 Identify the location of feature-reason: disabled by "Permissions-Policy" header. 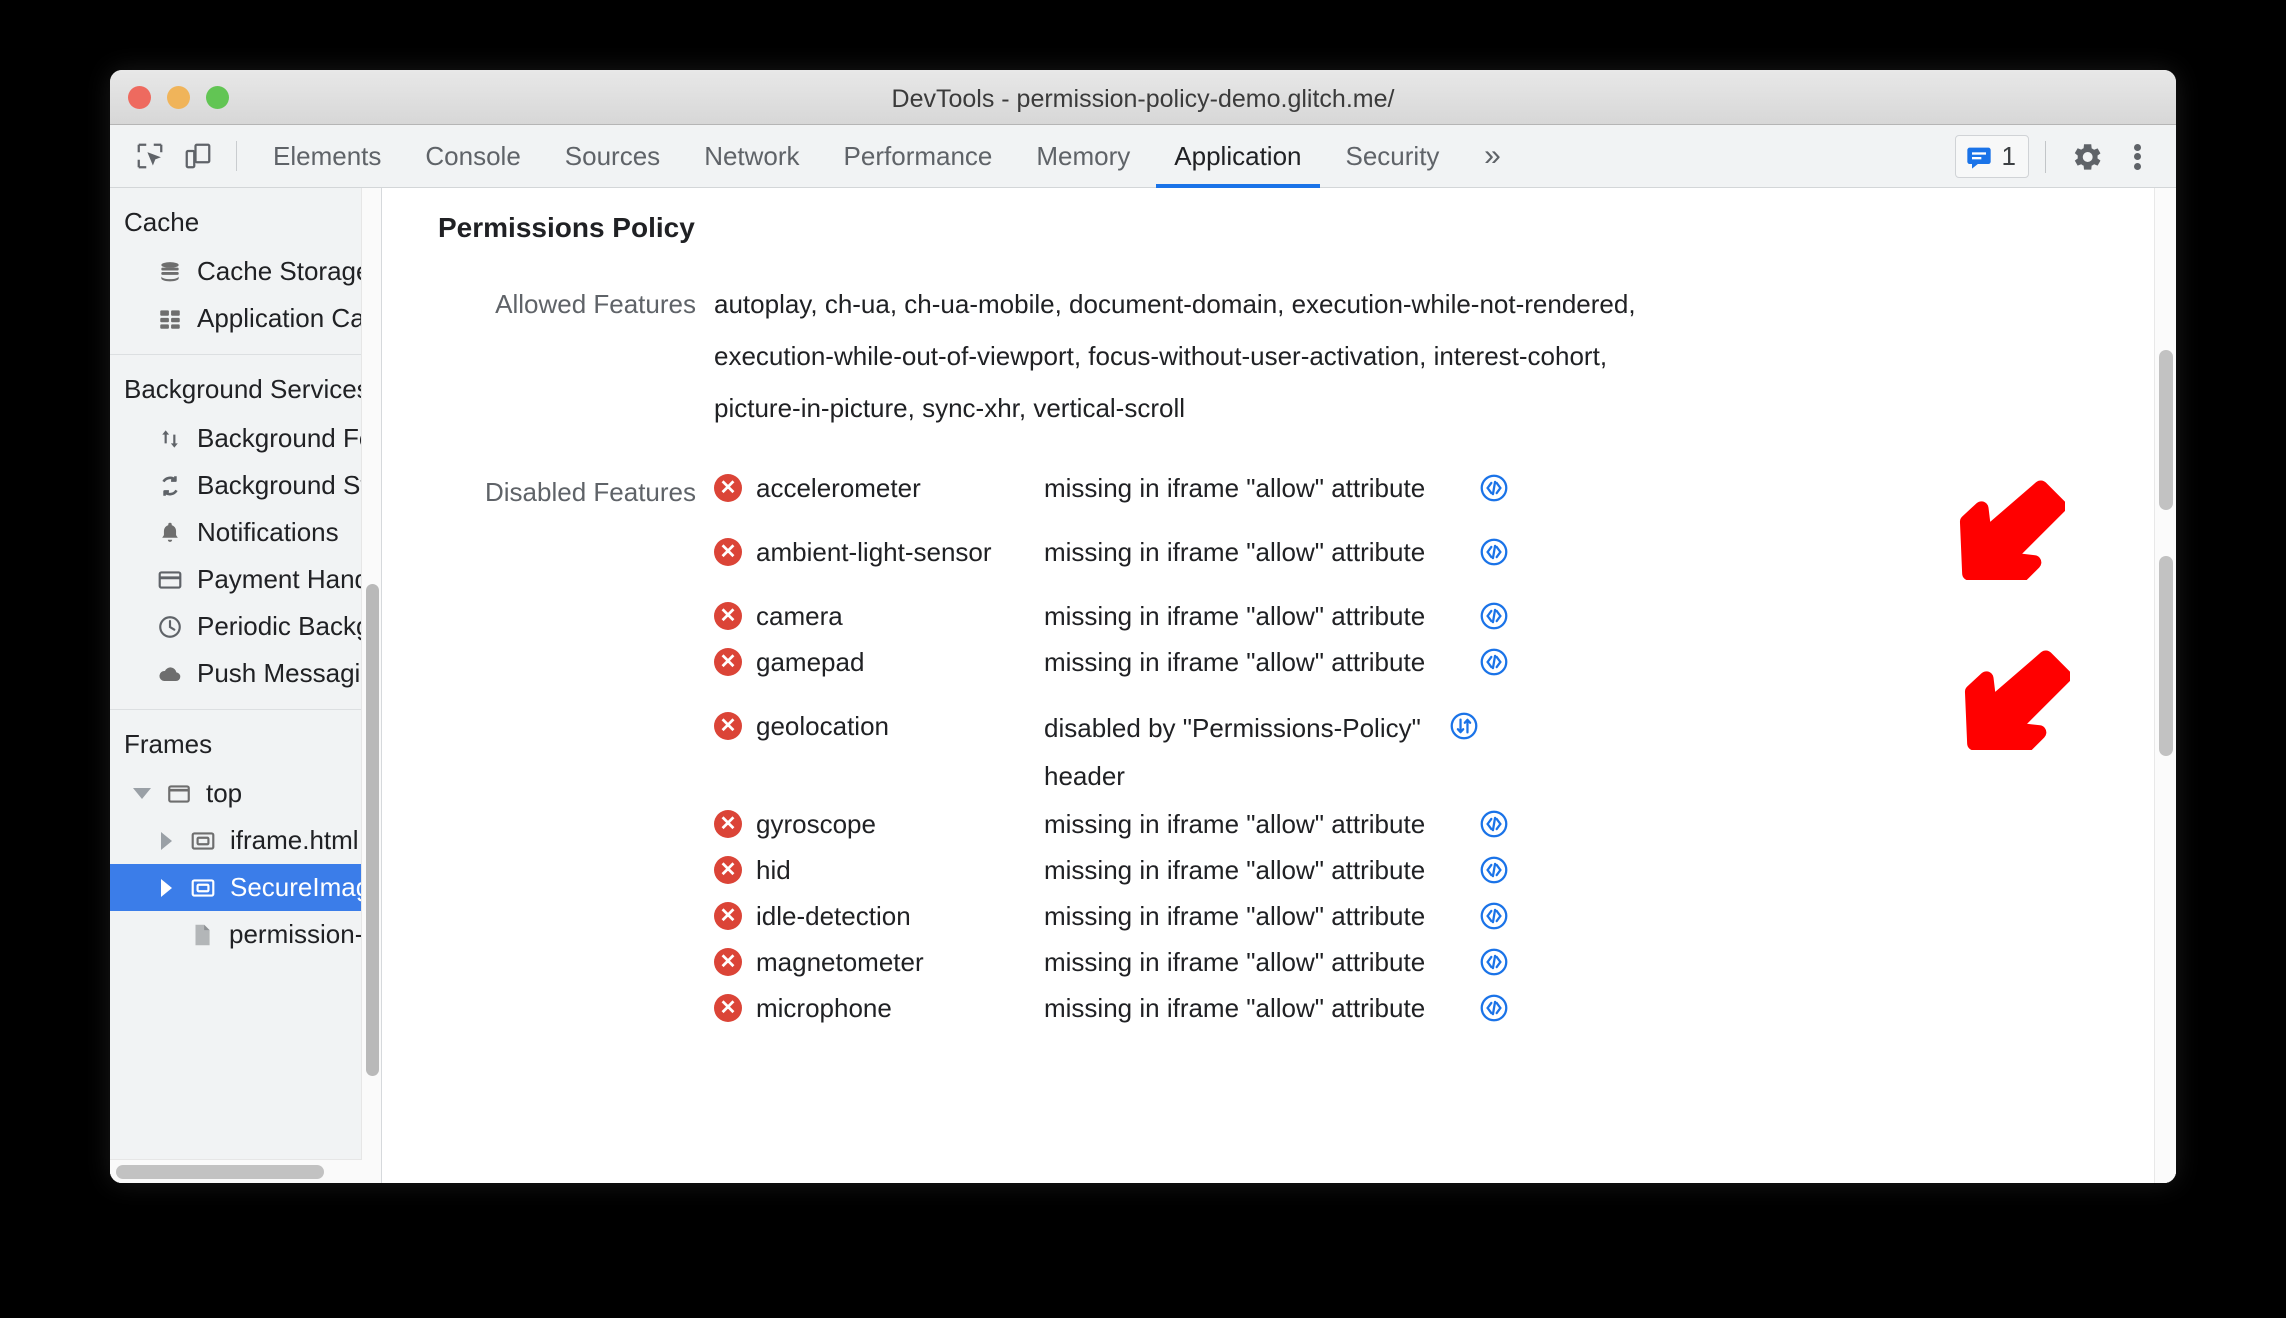
(1232, 752).